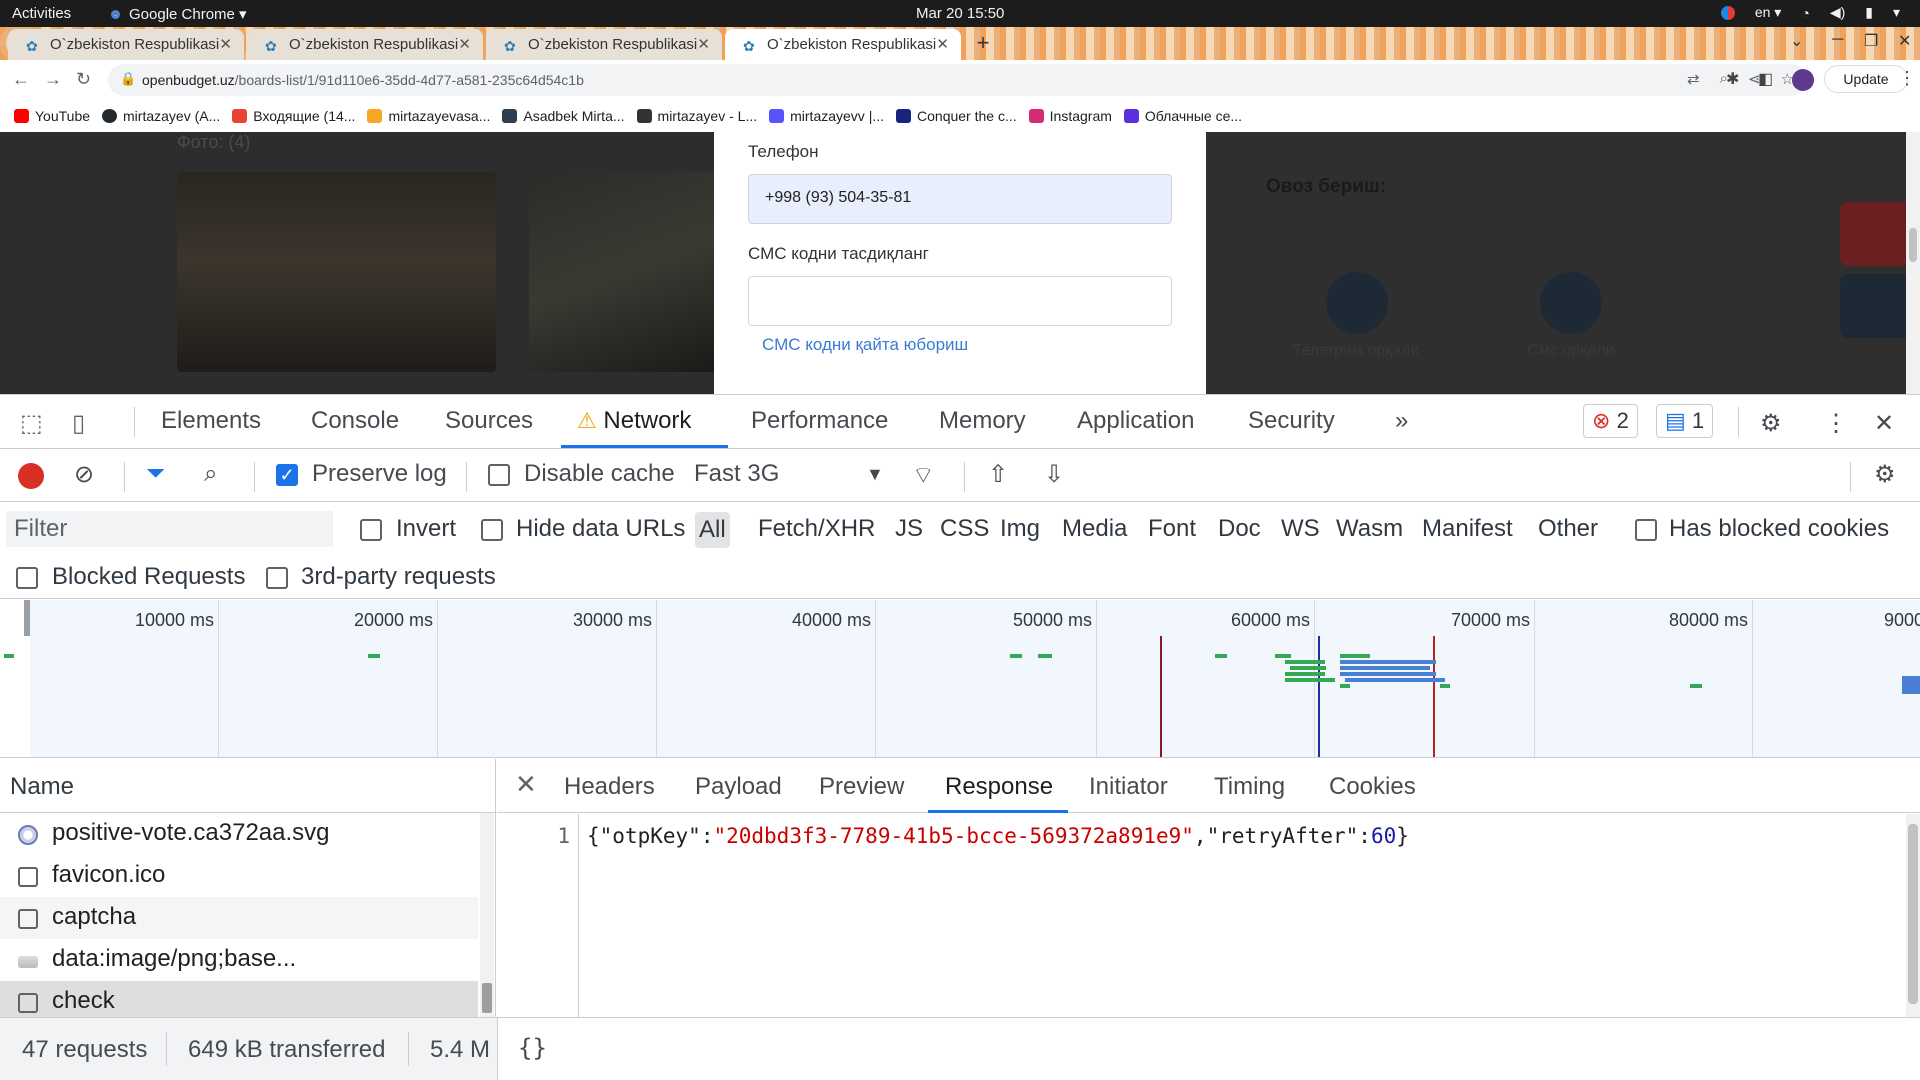 The height and width of the screenshot is (1080, 1920). I want to click on has-blocked-cookies-checkbox, so click(1646, 530).